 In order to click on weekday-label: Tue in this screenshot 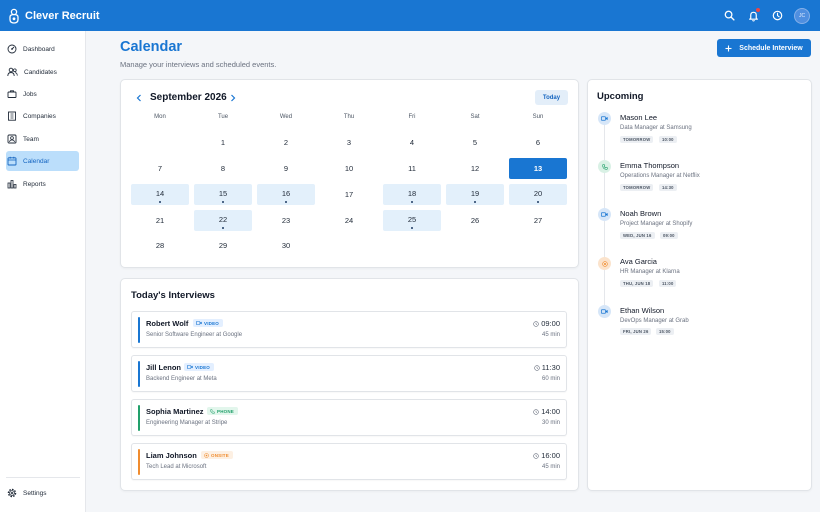, I will do `click(223, 117)`.